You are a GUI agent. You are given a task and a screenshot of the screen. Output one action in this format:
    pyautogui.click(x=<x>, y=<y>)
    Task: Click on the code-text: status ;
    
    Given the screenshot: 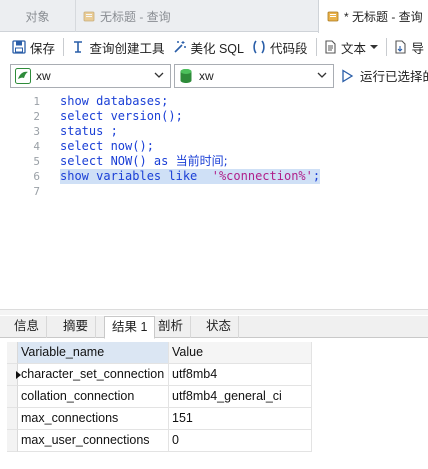 What is the action you would take?
    pyautogui.click(x=89, y=131)
    